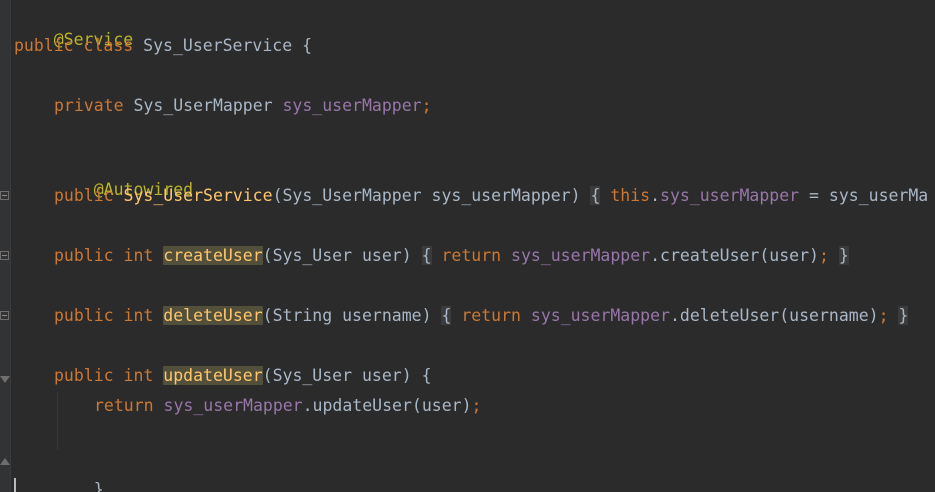  What do you see at coordinates (5, 379) in the screenshot?
I see `fold-expanded-icon` at bounding box center [5, 379].